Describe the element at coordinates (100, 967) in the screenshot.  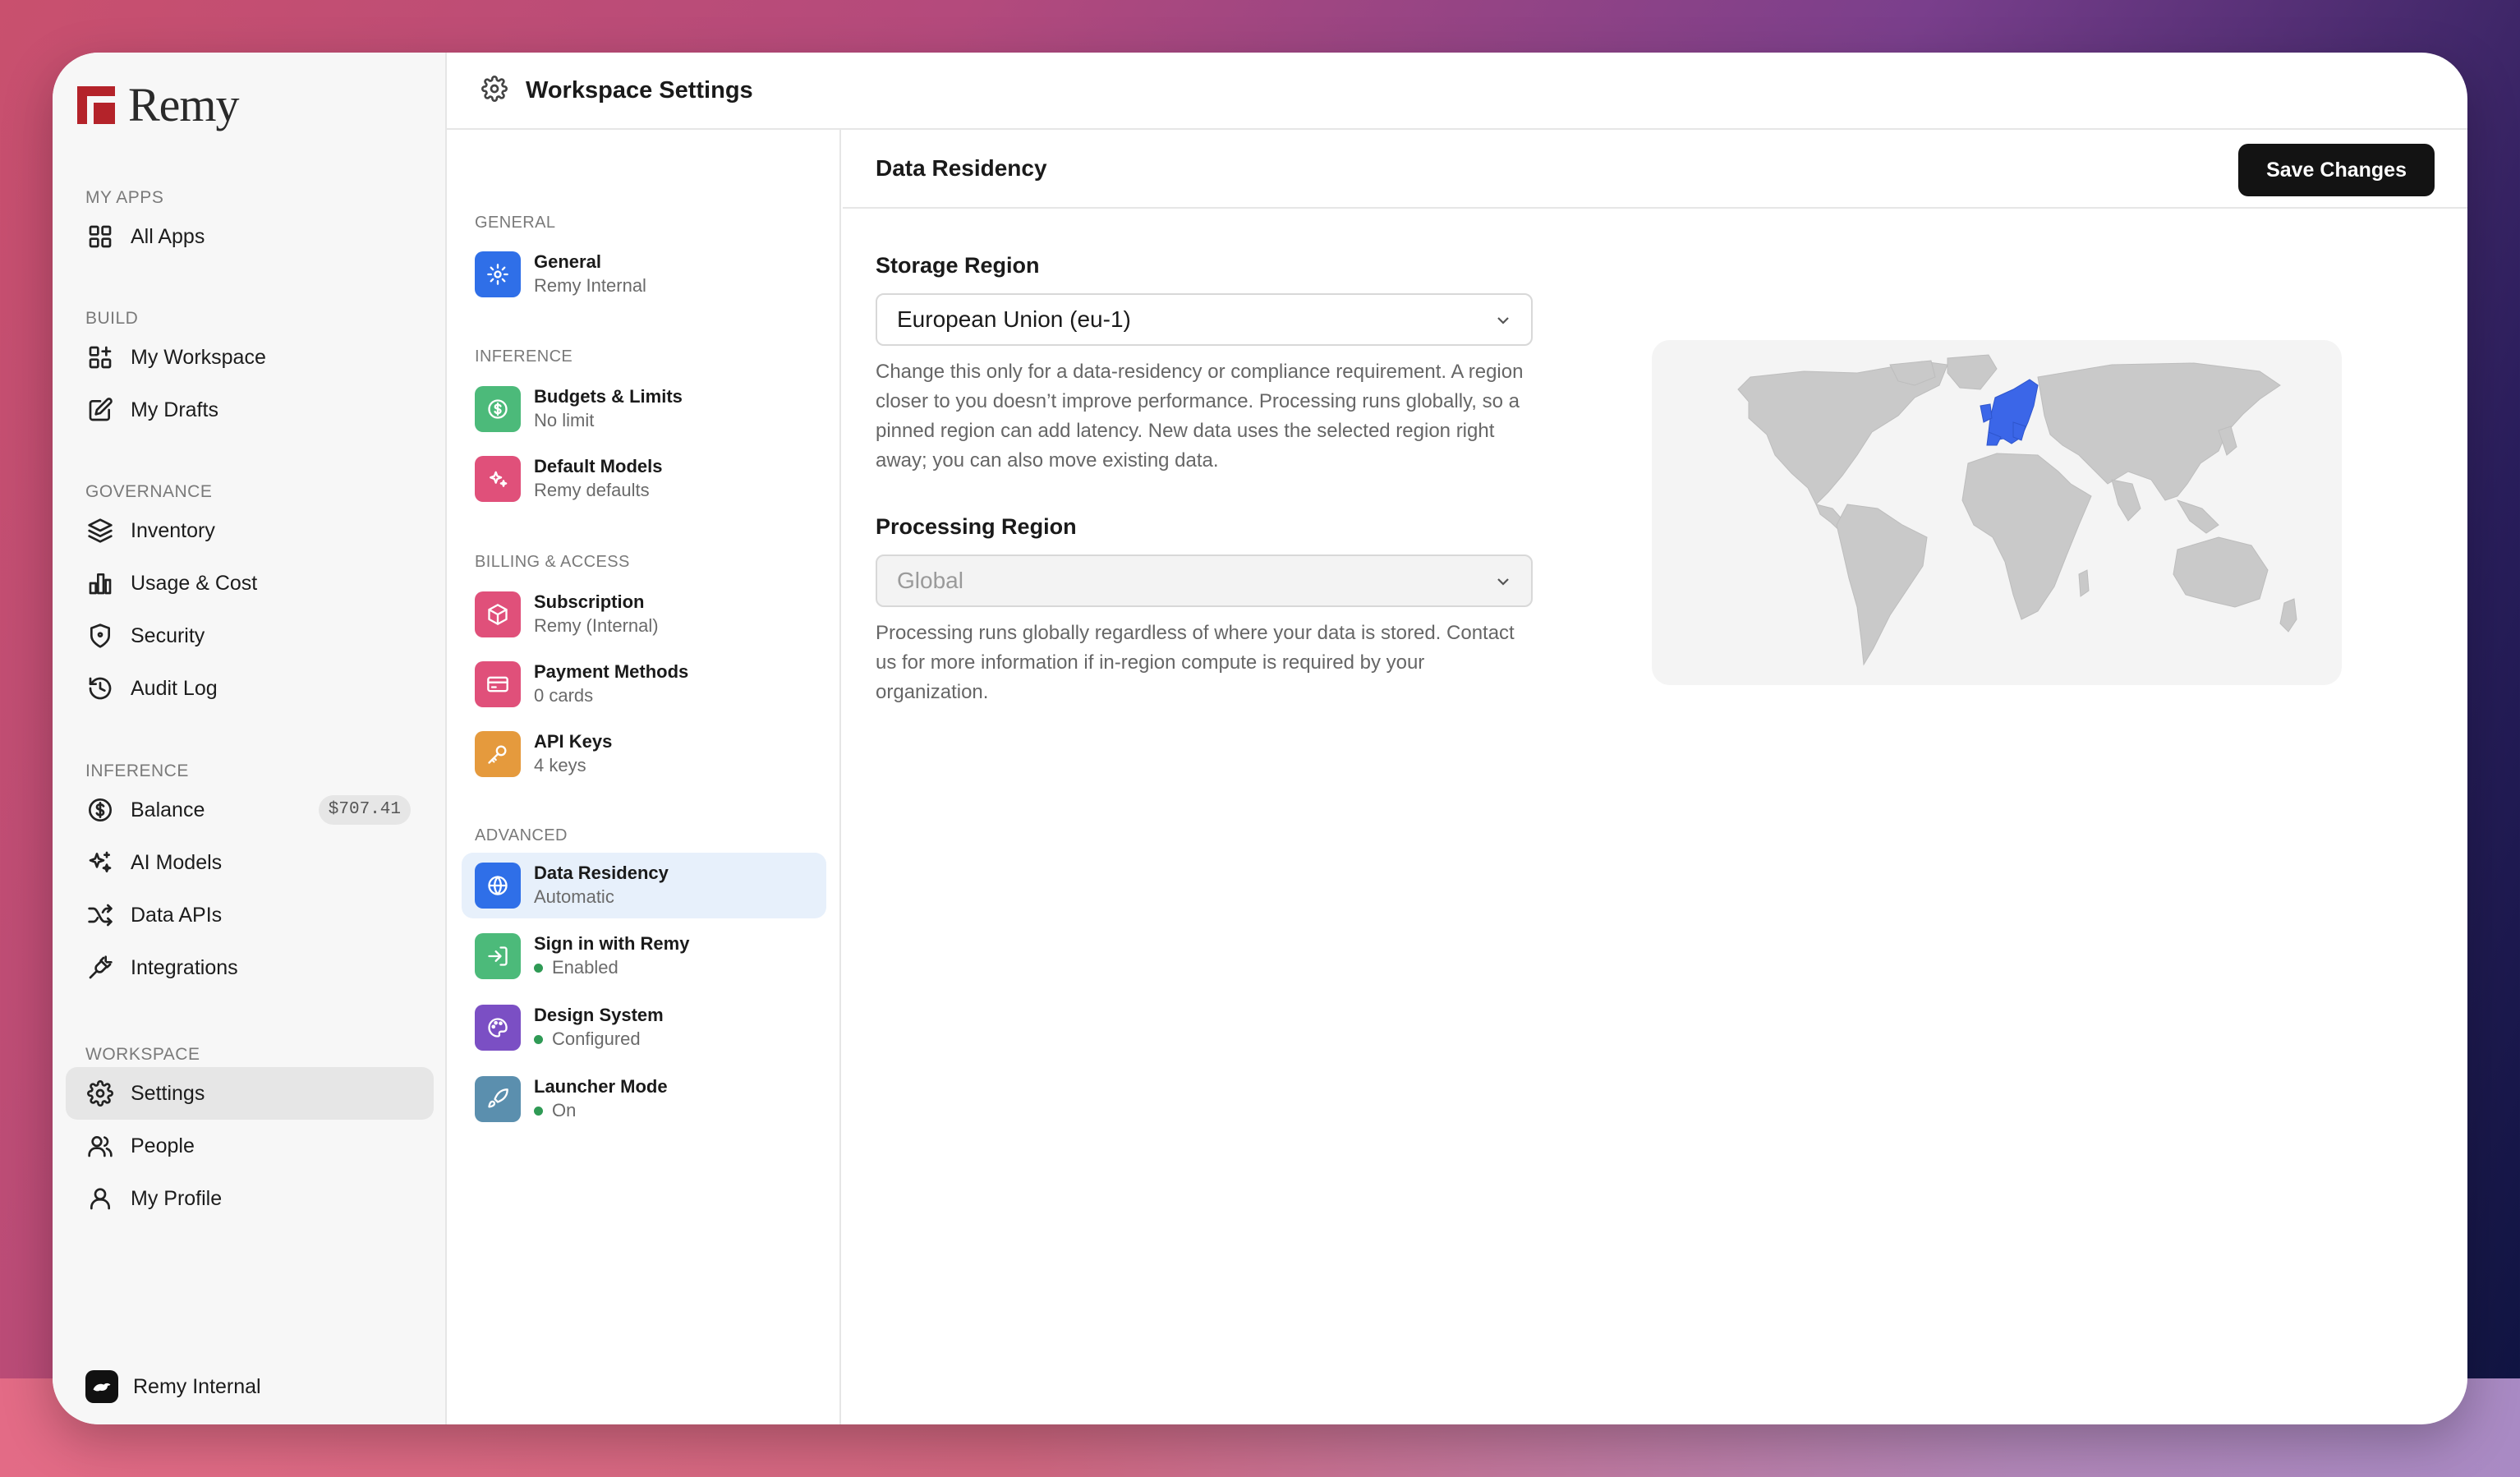
I see `plug-icon` at that location.